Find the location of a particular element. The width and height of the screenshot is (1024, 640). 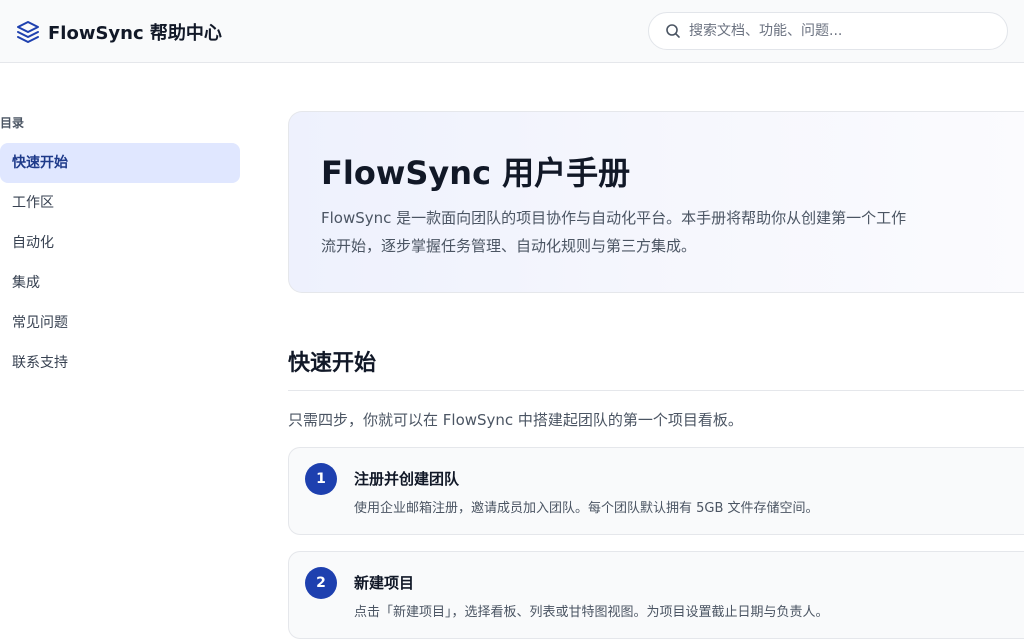

sidebar-item-contact-support: 联系支持 is located at coordinates (120, 363).